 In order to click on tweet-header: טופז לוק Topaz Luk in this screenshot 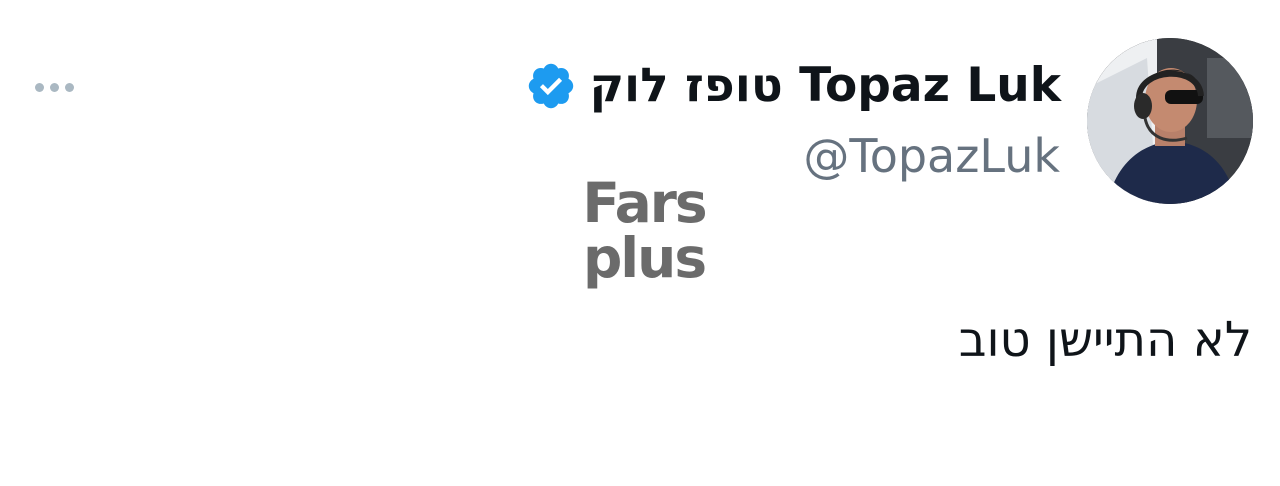, I will do `click(793, 86)`.